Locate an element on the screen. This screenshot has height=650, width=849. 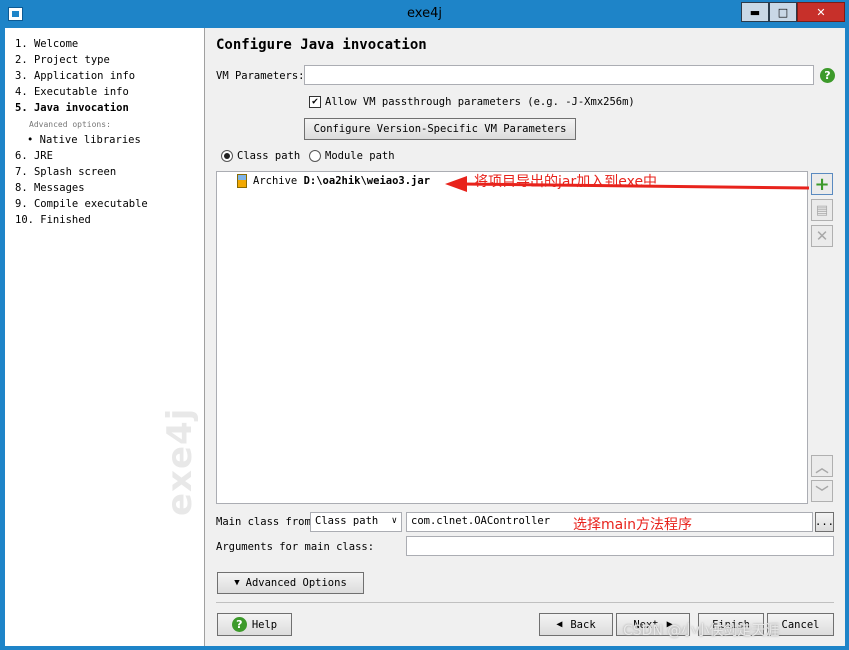
close-button: ✕ is located at coordinates (821, 12).